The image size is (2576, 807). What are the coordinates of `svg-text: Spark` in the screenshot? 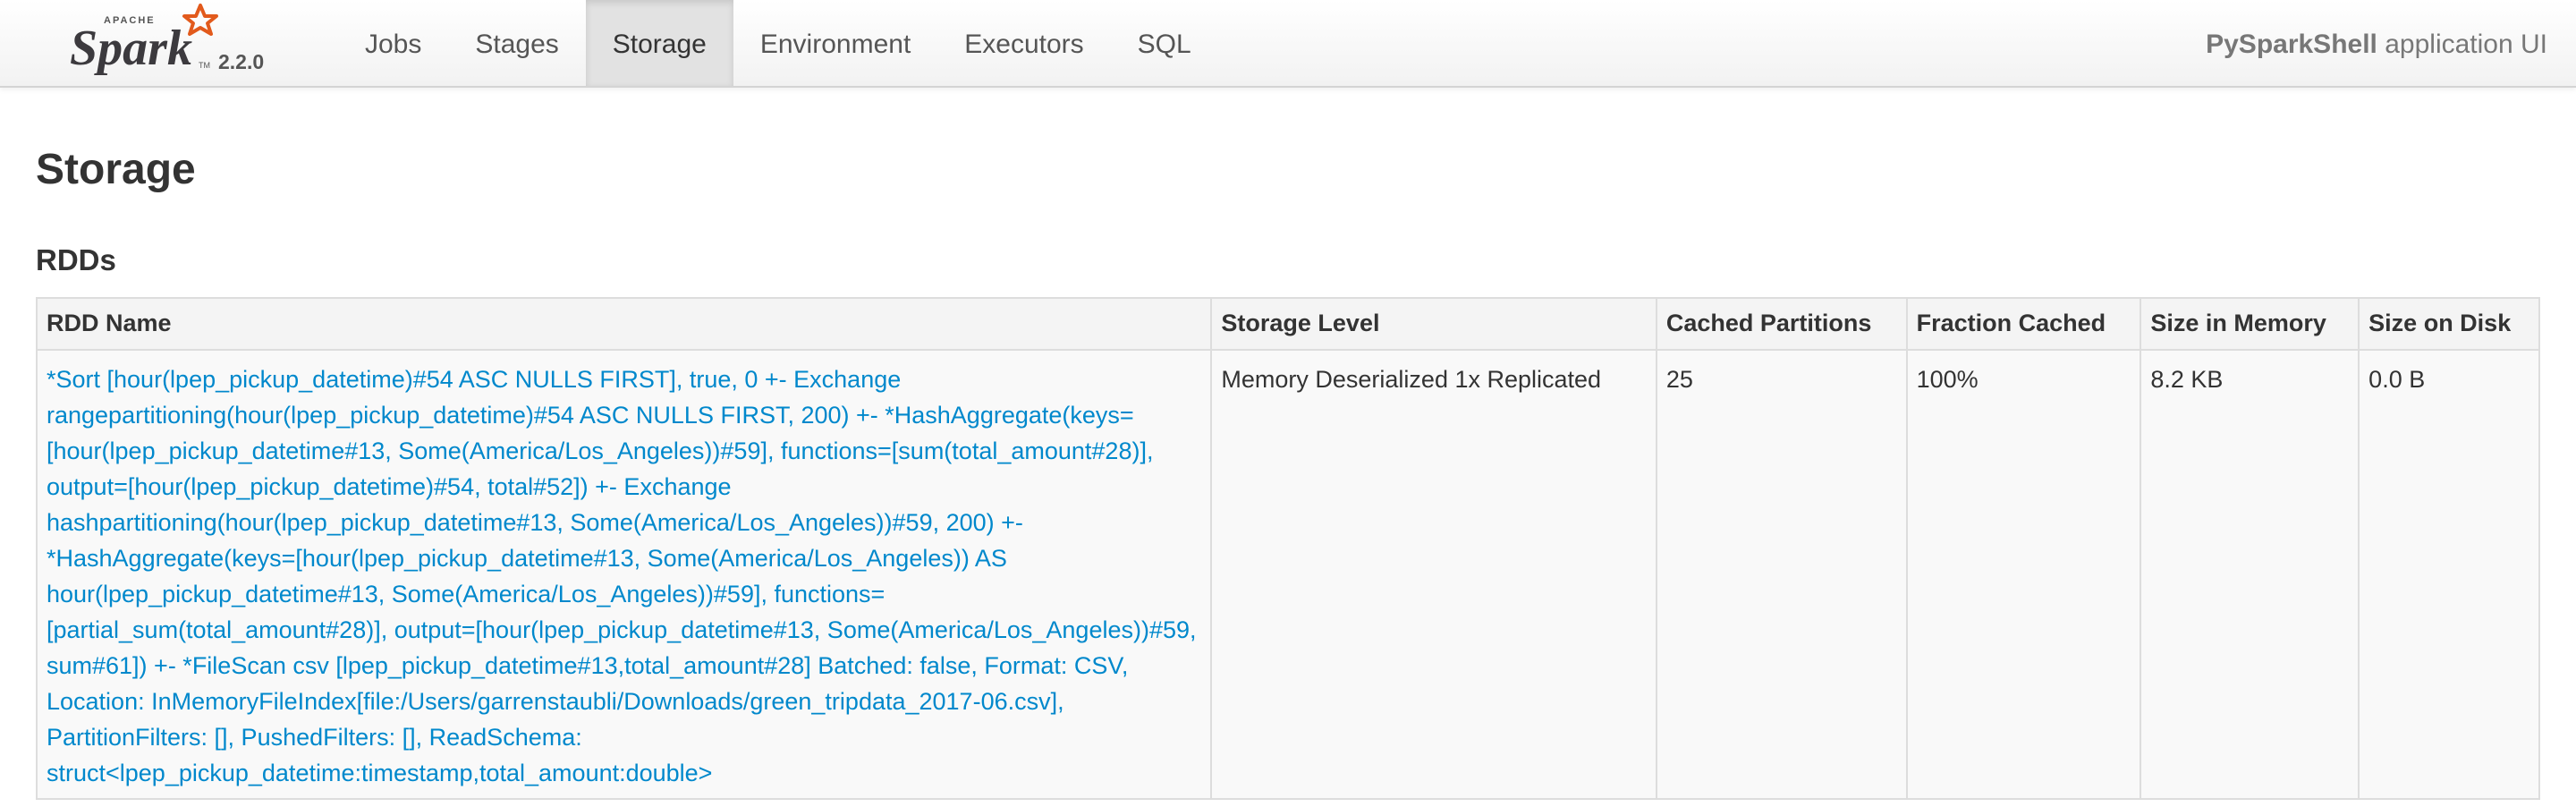 It's located at (131, 48).